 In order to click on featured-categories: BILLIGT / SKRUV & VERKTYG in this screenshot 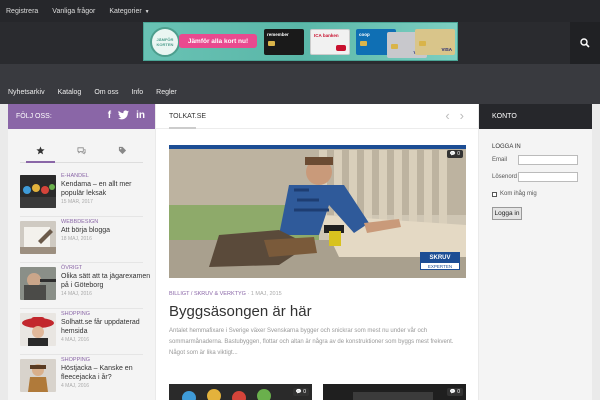, I will do `click(207, 294)`.